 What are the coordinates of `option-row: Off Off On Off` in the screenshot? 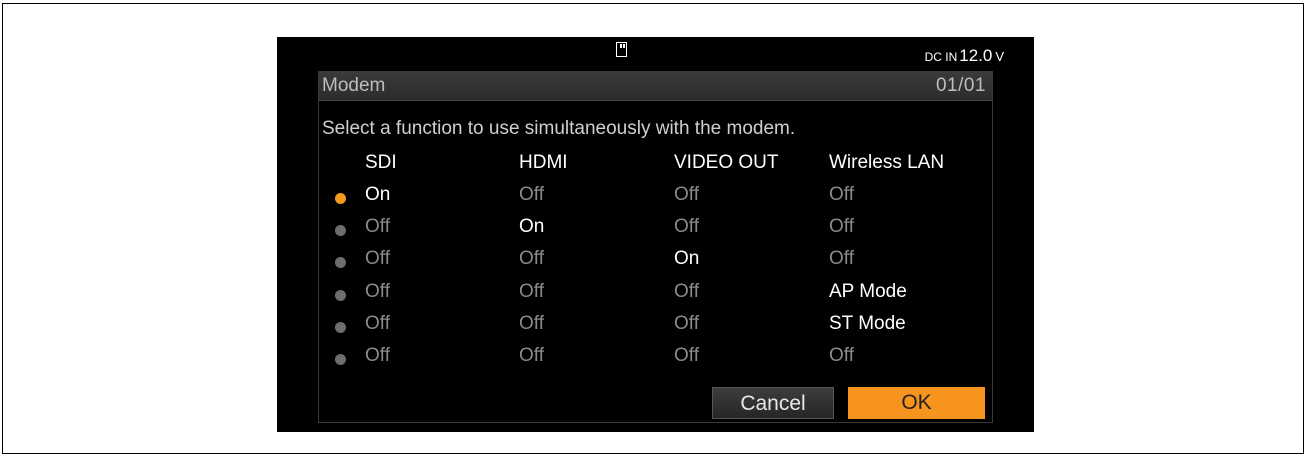 It's located at (655, 264).